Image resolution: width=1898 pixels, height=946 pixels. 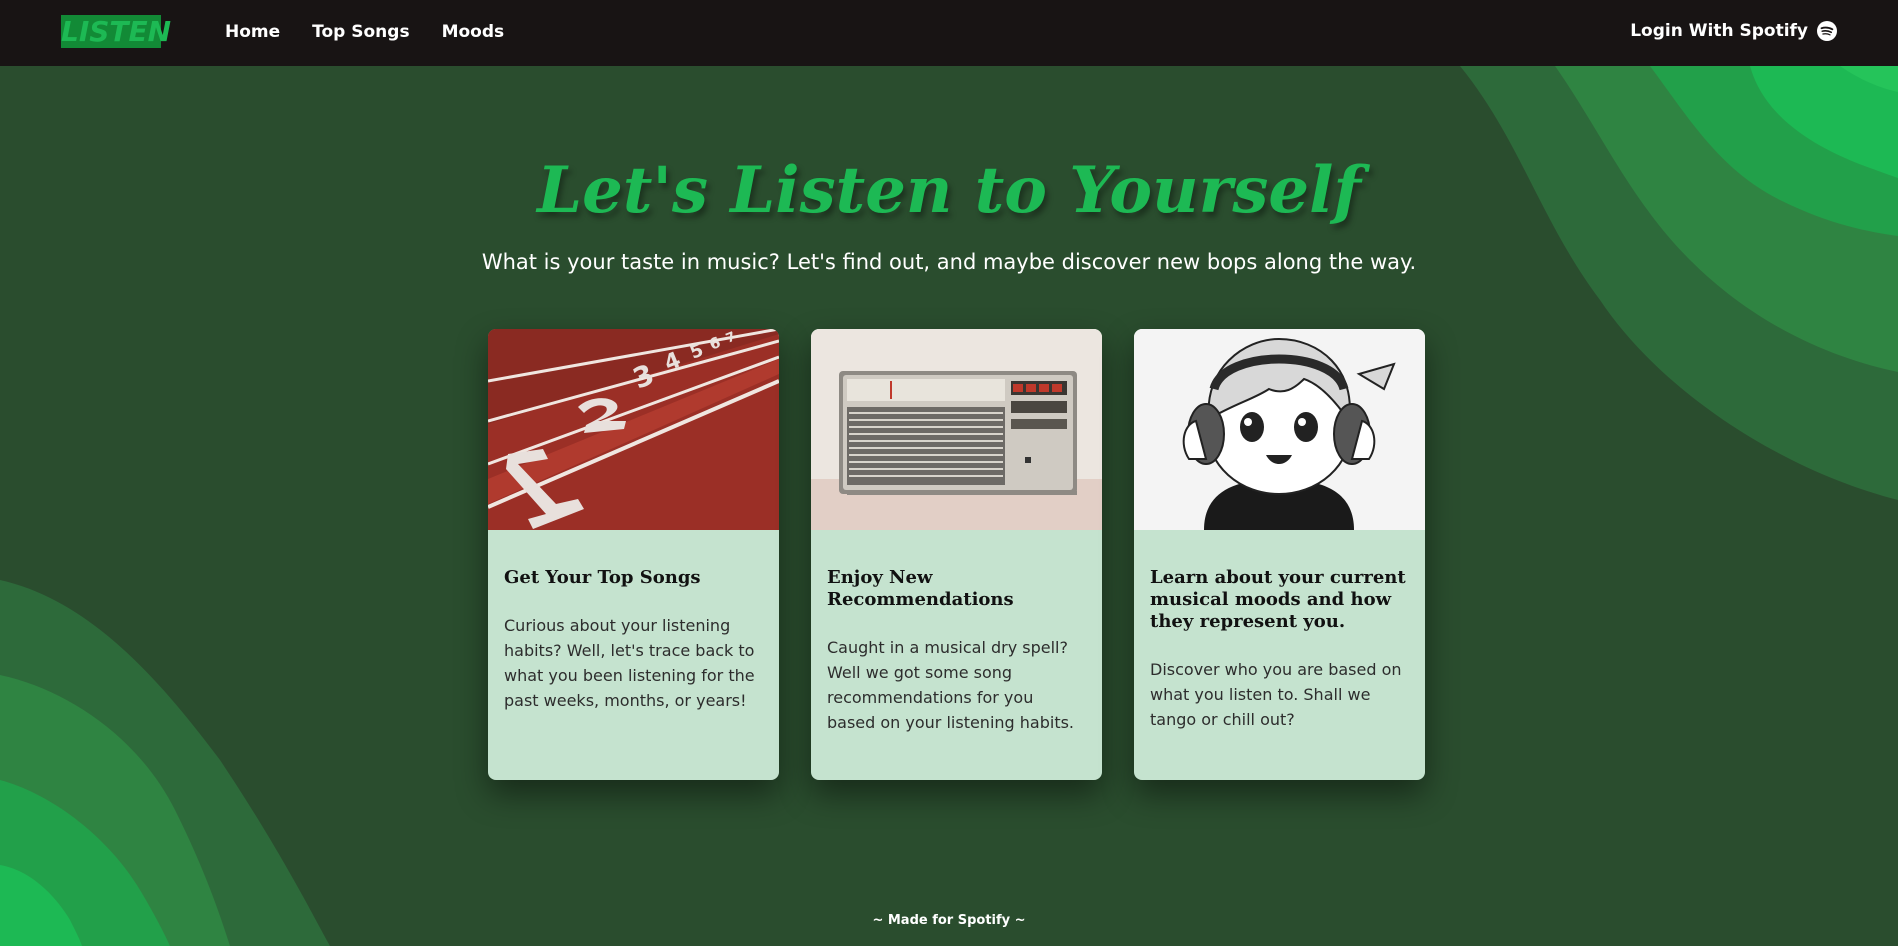 What do you see at coordinates (360, 32) in the screenshot?
I see `nav-item-top-songs: Top Songs` at bounding box center [360, 32].